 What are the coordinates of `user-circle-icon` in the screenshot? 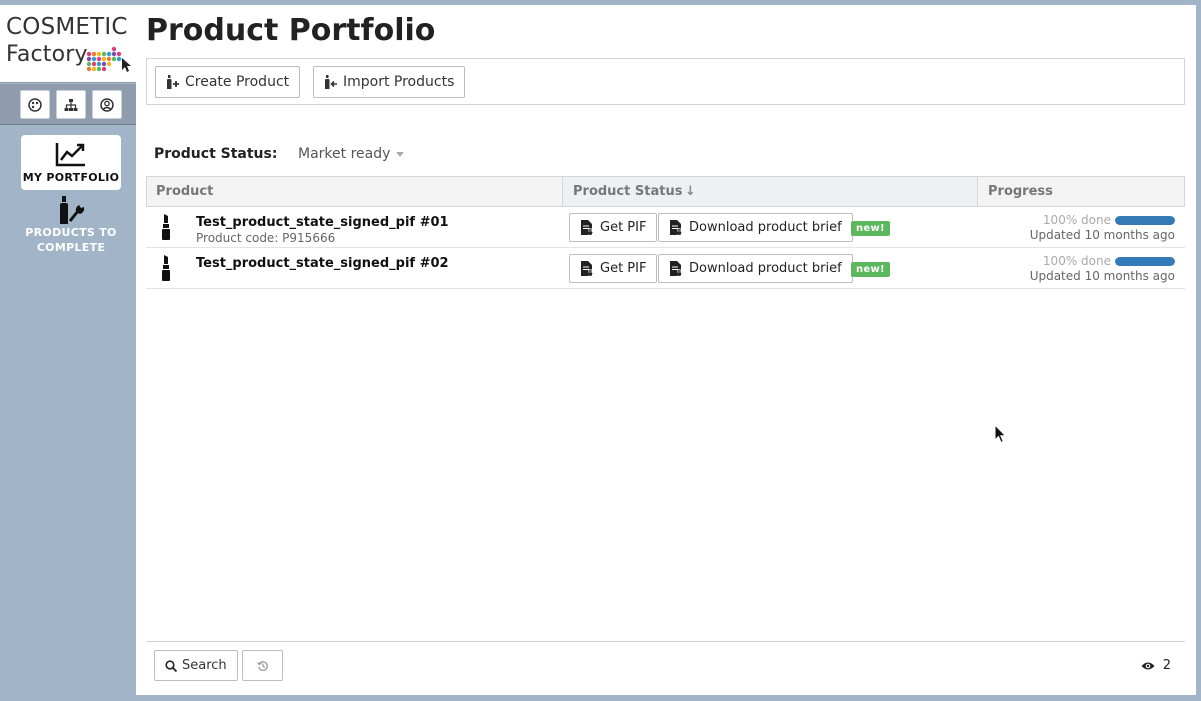 It's located at (107, 104).